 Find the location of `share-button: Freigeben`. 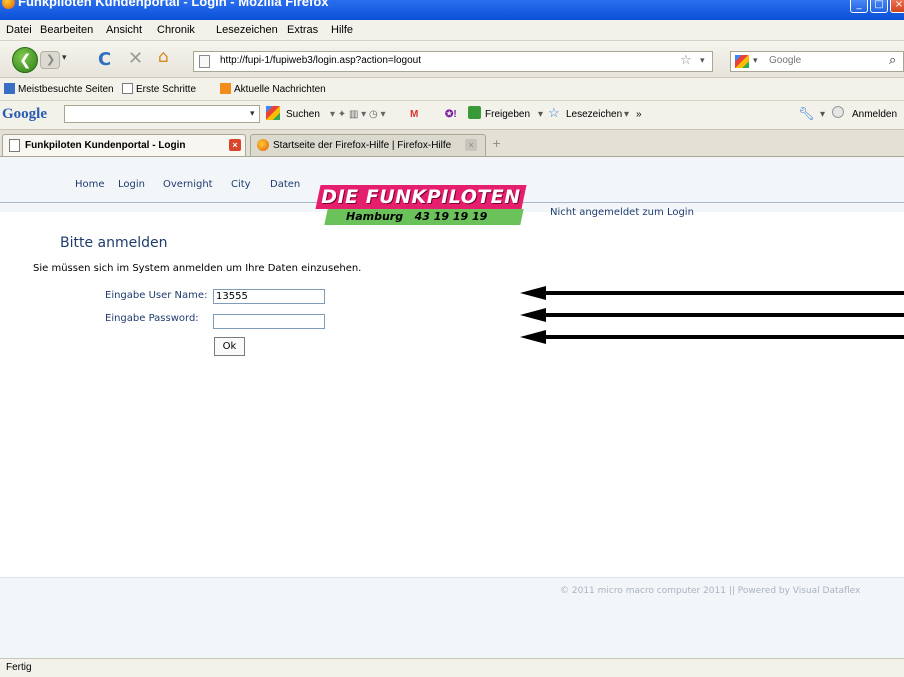

share-button: Freigeben is located at coordinates (507, 114).